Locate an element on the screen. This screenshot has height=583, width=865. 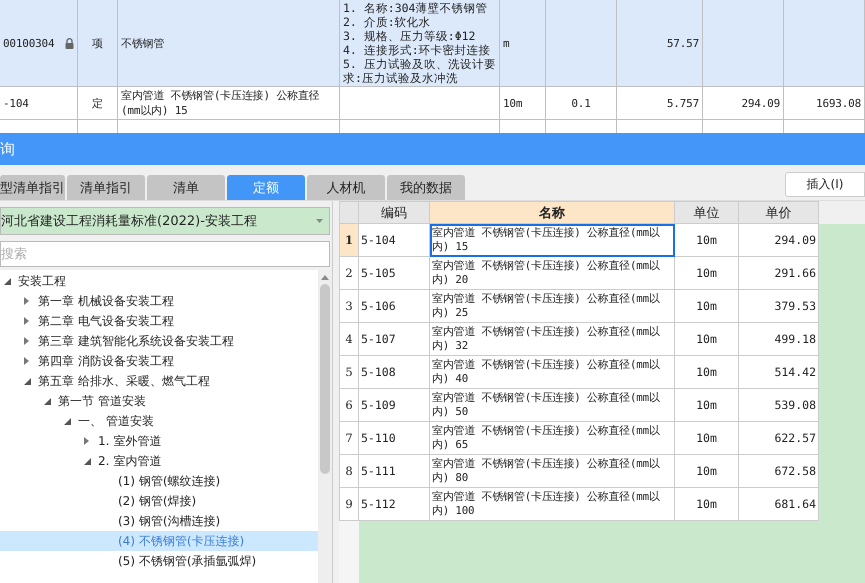
tree-item: 一、 管道安装 is located at coordinates (159, 421).